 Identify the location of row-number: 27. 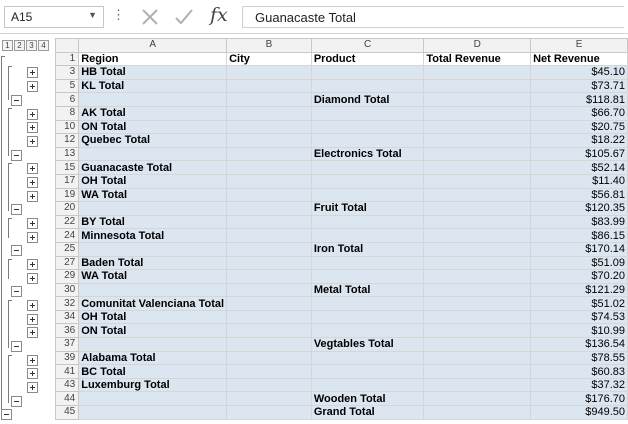
(67, 263).